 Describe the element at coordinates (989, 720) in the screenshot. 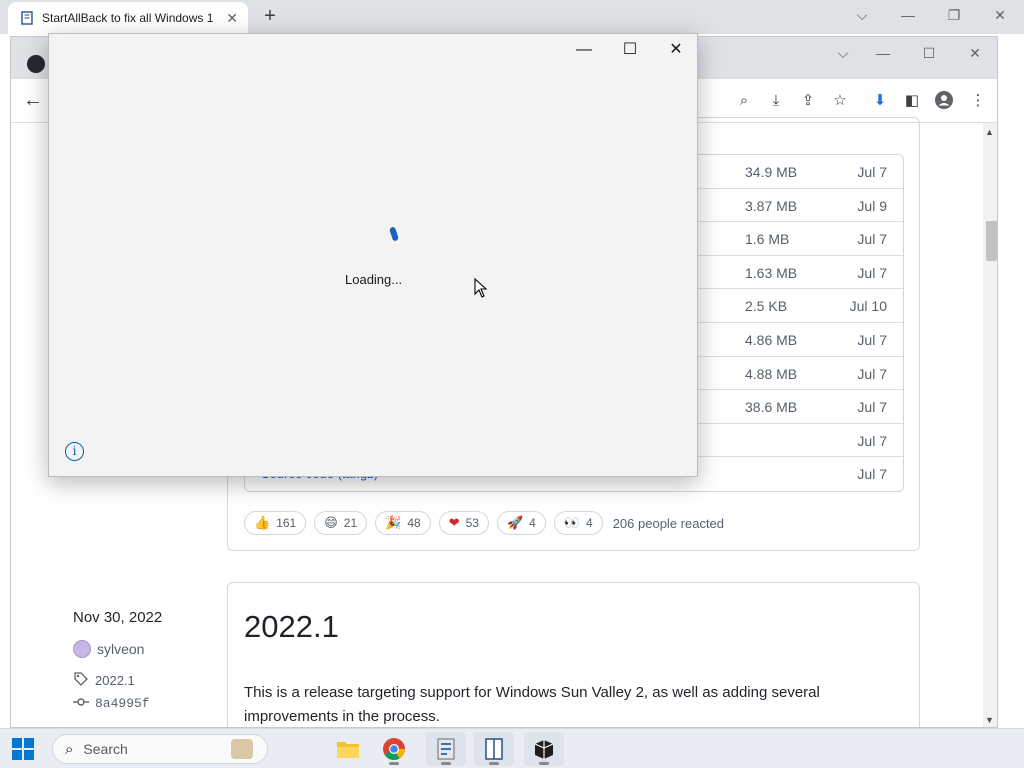

I see `scroll-down-arrow-icon: ▼` at that location.